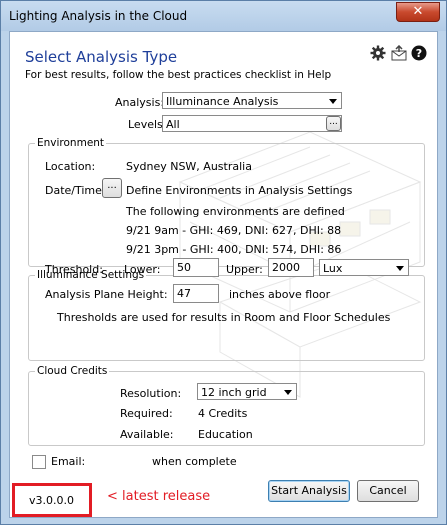 The width and height of the screenshot is (447, 525). I want to click on resolution-select-value: 12 inch grid, so click(234, 392).